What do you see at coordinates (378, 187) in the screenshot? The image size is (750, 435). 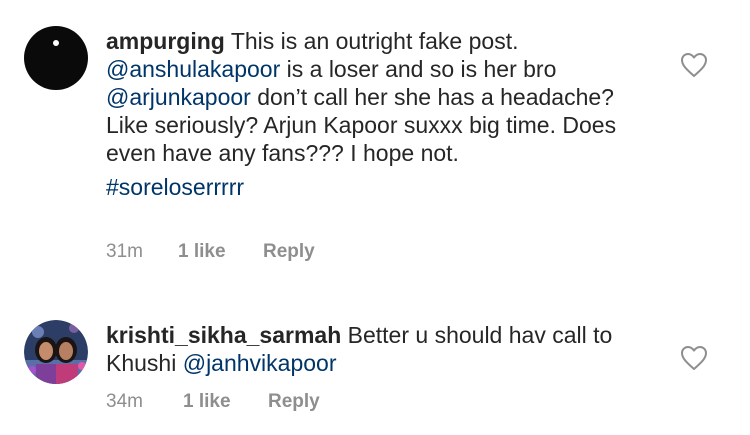 I see `hashtag-link: #soreloserrrrr` at bounding box center [378, 187].